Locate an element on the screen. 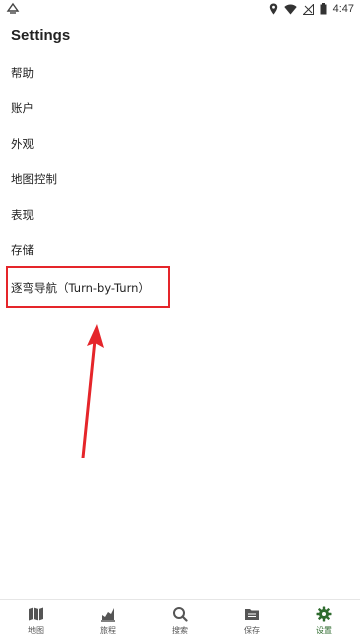 The width and height of the screenshot is (360, 640). settings-item-label: 存储 is located at coordinates (22, 250).